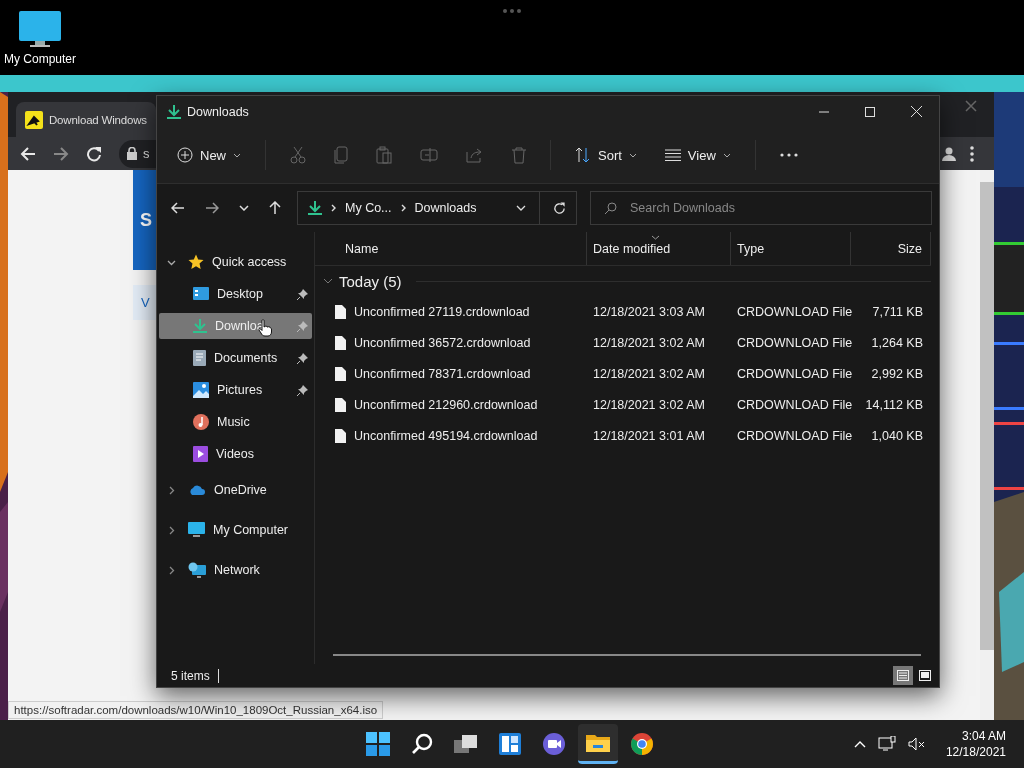 Image resolution: width=1024 pixels, height=768 pixels. I want to click on clock: 3:04 AM 12/18/2021, so click(975, 744).